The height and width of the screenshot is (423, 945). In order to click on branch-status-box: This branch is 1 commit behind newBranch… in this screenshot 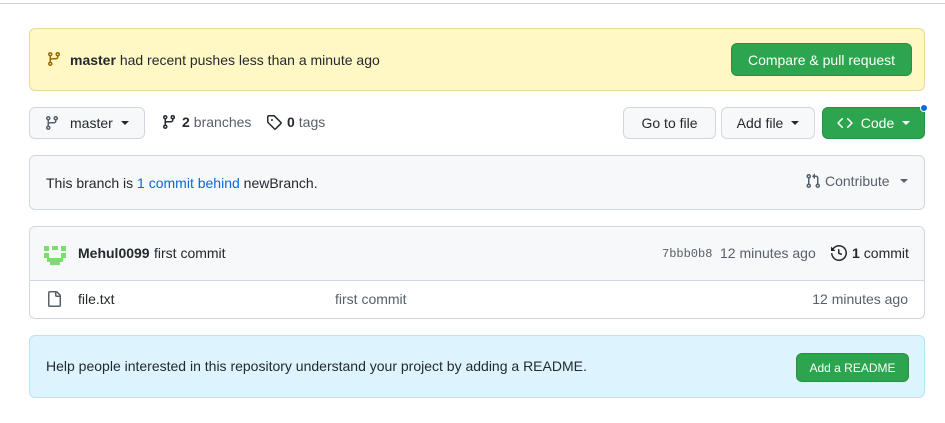, I will do `click(477, 182)`.